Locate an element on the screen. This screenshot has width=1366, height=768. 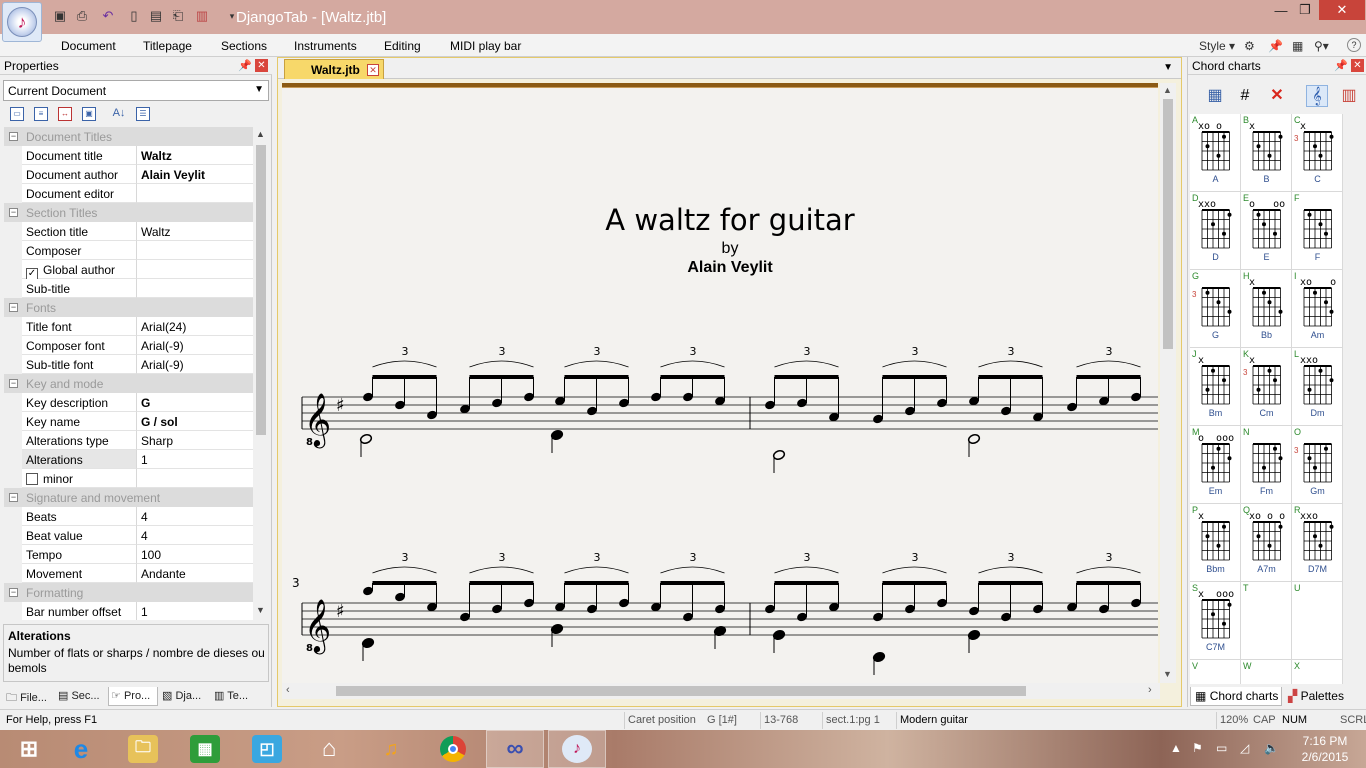
taskbar-ie: e is located at coordinates (81, 749).